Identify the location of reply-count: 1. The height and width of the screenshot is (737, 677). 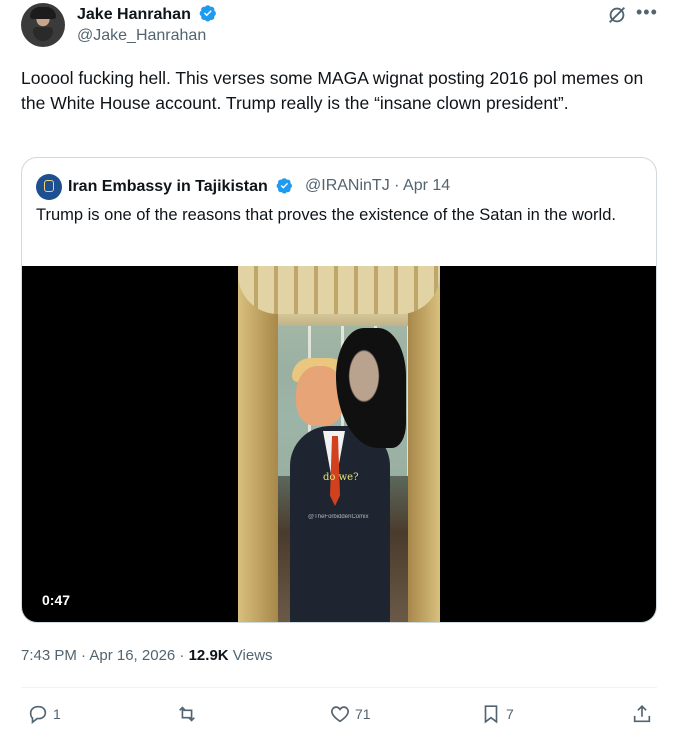
(57, 714).